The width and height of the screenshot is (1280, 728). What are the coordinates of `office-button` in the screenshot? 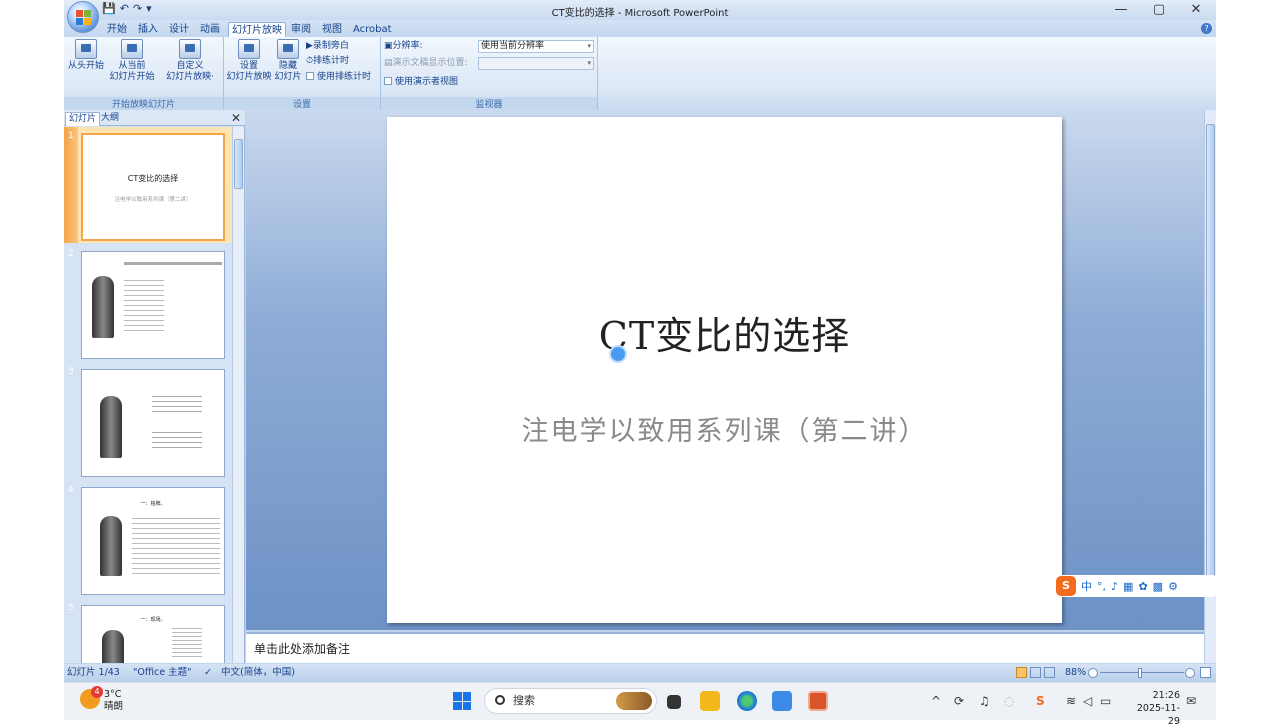 It's located at (83, 17).